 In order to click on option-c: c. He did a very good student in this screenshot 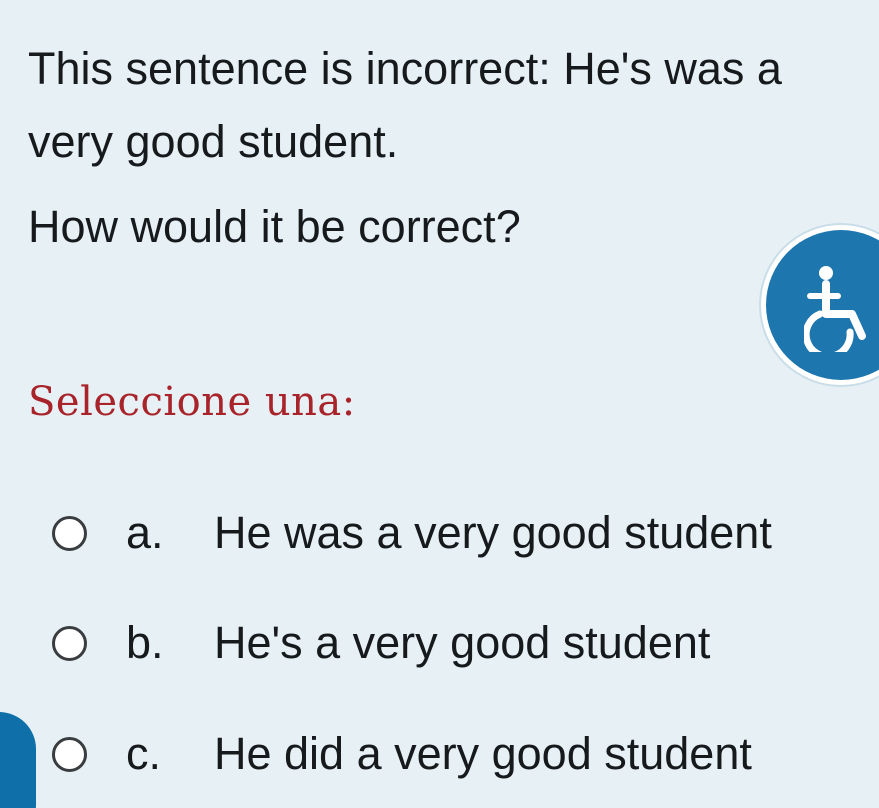, I will do `click(402, 754)`.